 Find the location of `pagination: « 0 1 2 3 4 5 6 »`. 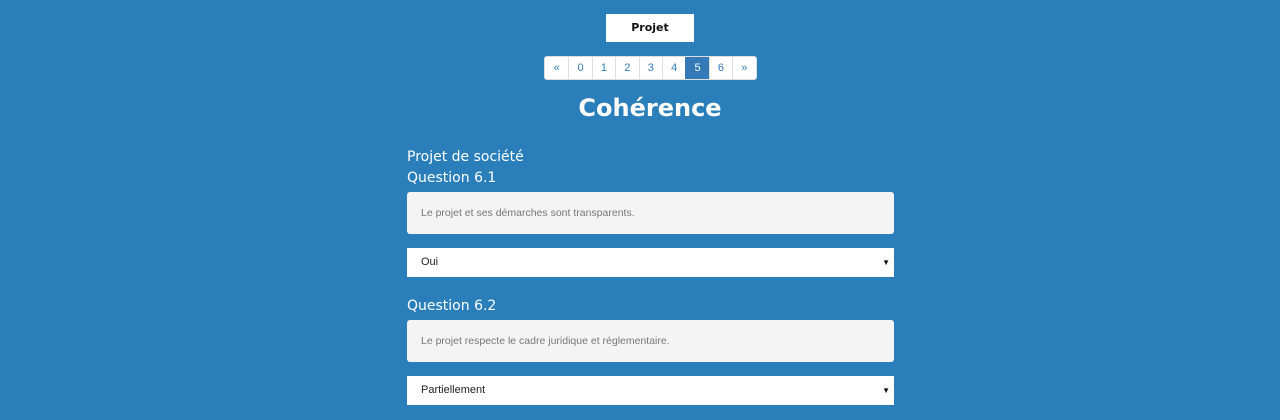

pagination: « 0 1 2 3 4 5 6 » is located at coordinates (650, 68).